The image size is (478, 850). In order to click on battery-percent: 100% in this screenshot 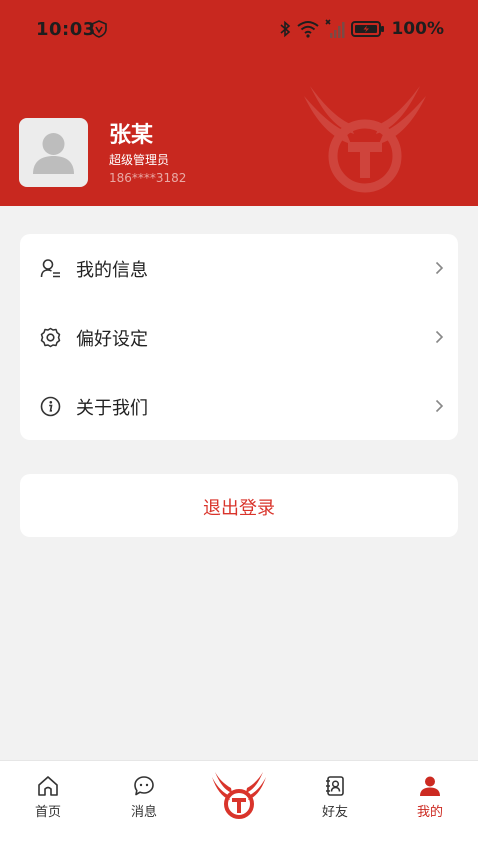, I will do `click(417, 29)`.